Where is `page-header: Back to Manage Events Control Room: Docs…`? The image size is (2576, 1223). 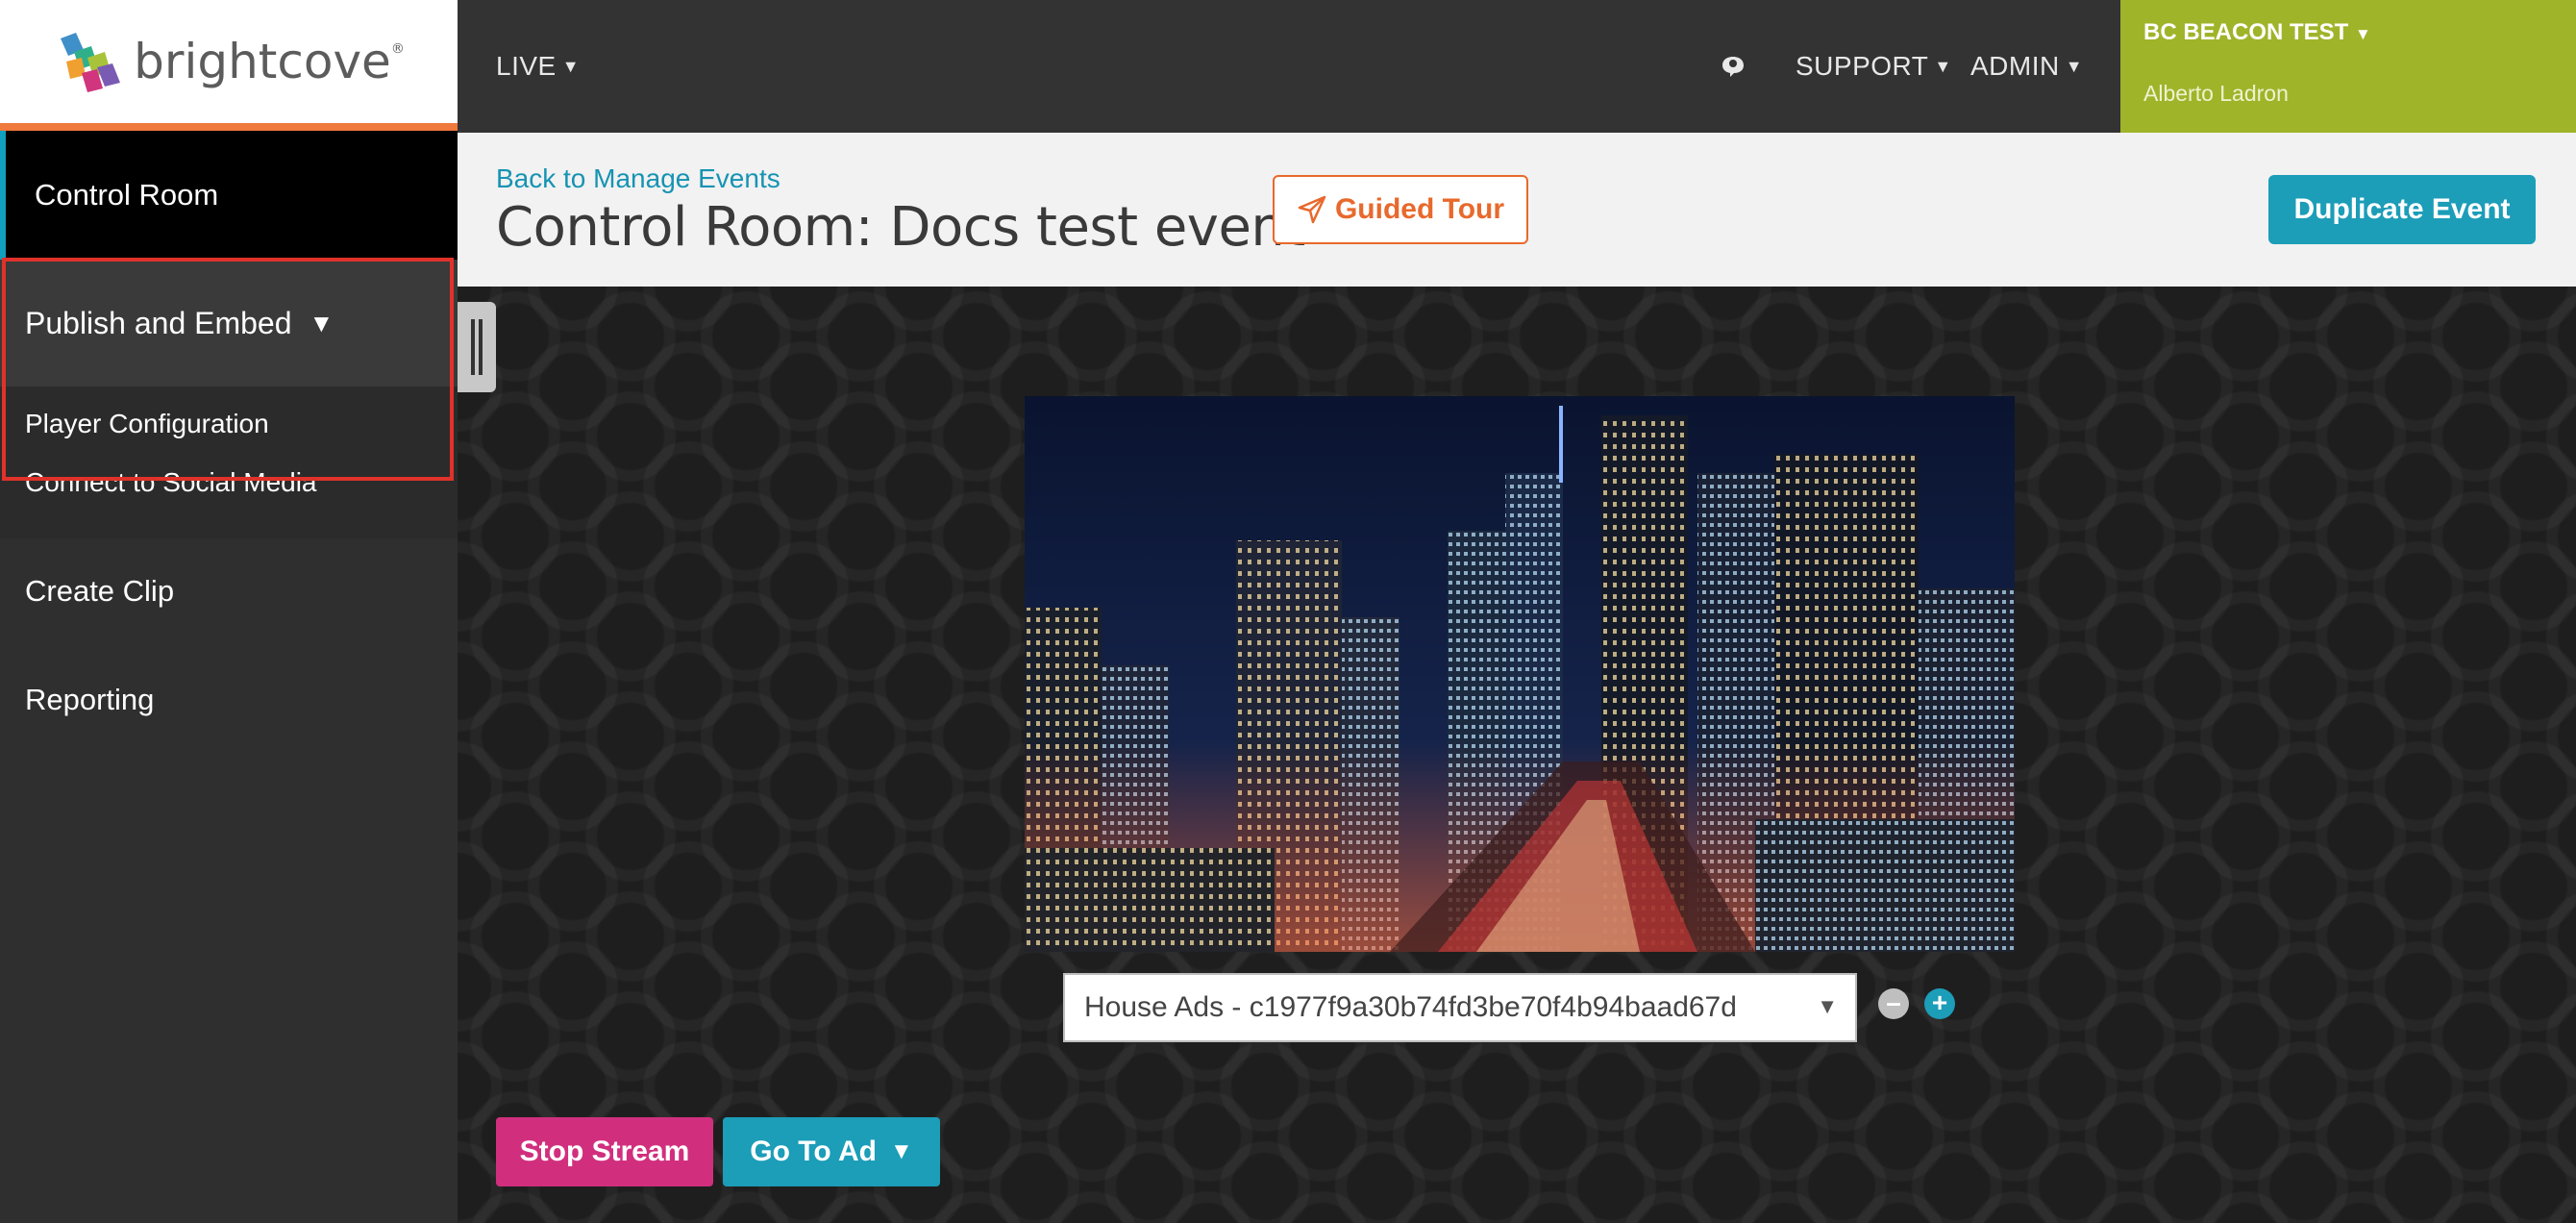
page-header: Back to Manage Events Control Room: Docs… is located at coordinates (1517, 210).